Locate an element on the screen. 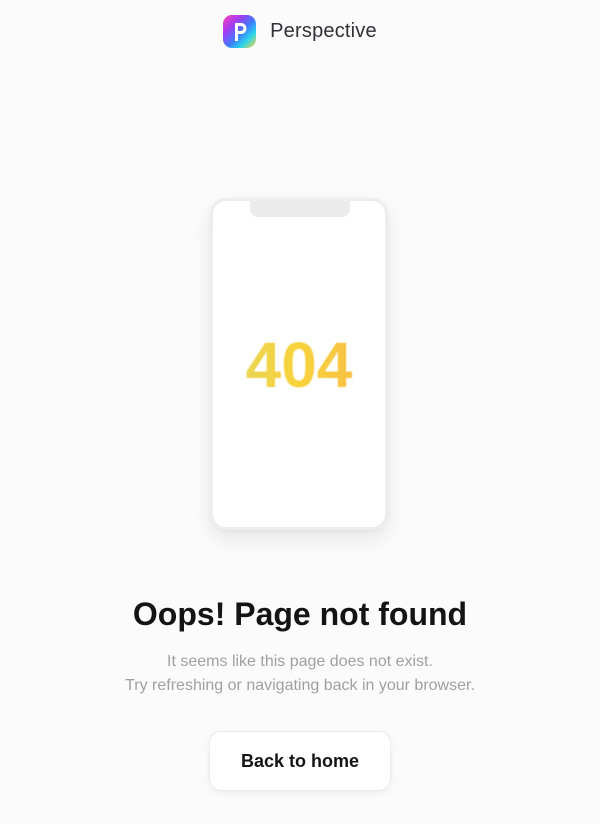 The height and width of the screenshot is (824, 600). perspective-logo-icon is located at coordinates (240, 31).